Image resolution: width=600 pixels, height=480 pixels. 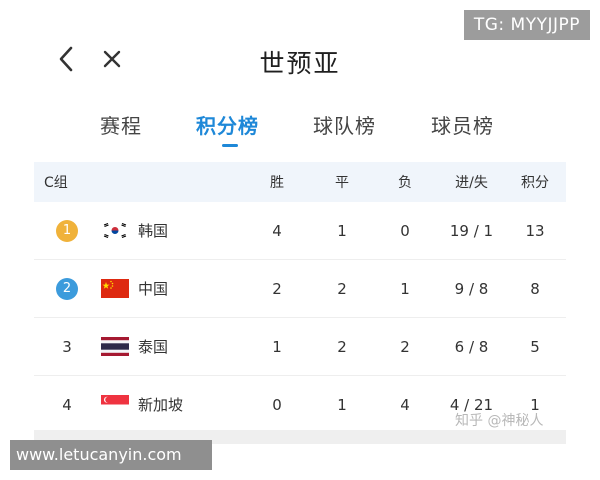 I want to click on rank-cell: 2, so click(x=67, y=288).